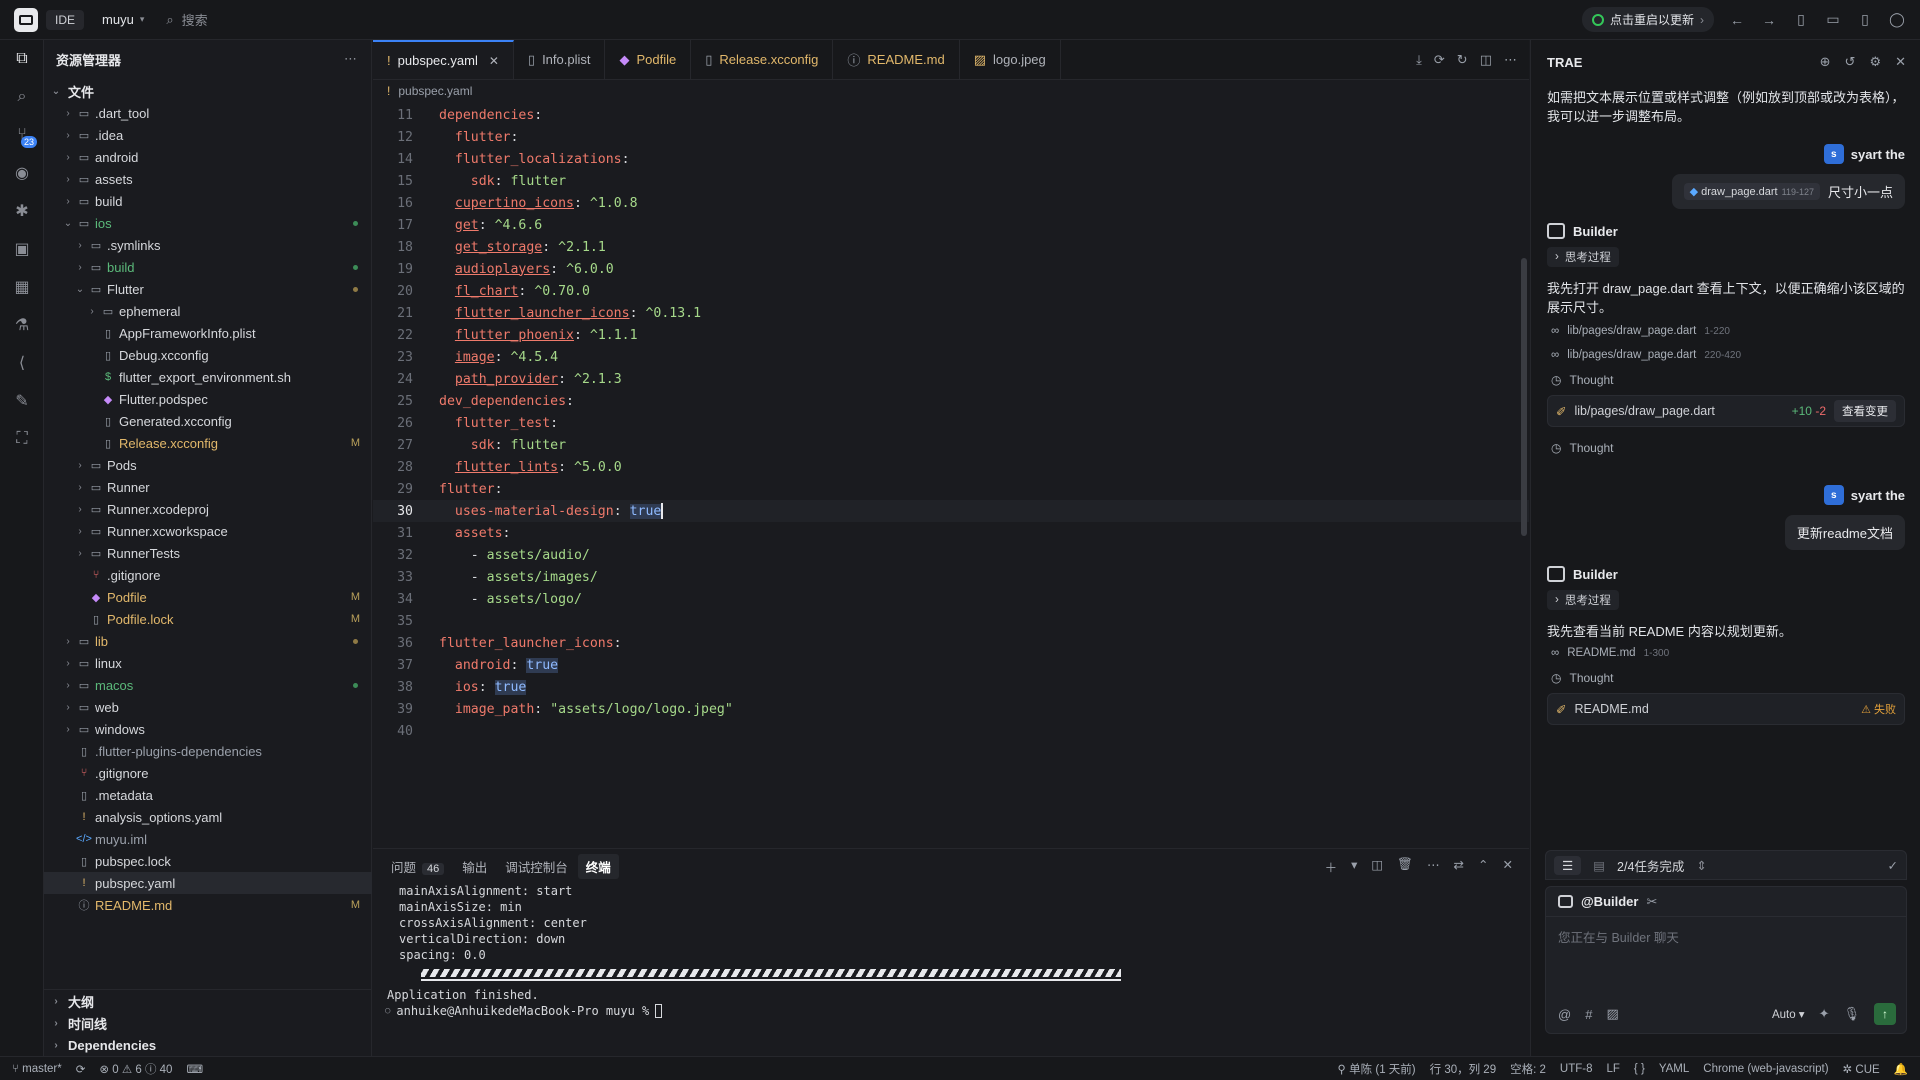 The width and height of the screenshot is (1920, 1080). What do you see at coordinates (951, 467) in the screenshot?
I see `code-line: 28 flutter_lints: ^5.0.0` at bounding box center [951, 467].